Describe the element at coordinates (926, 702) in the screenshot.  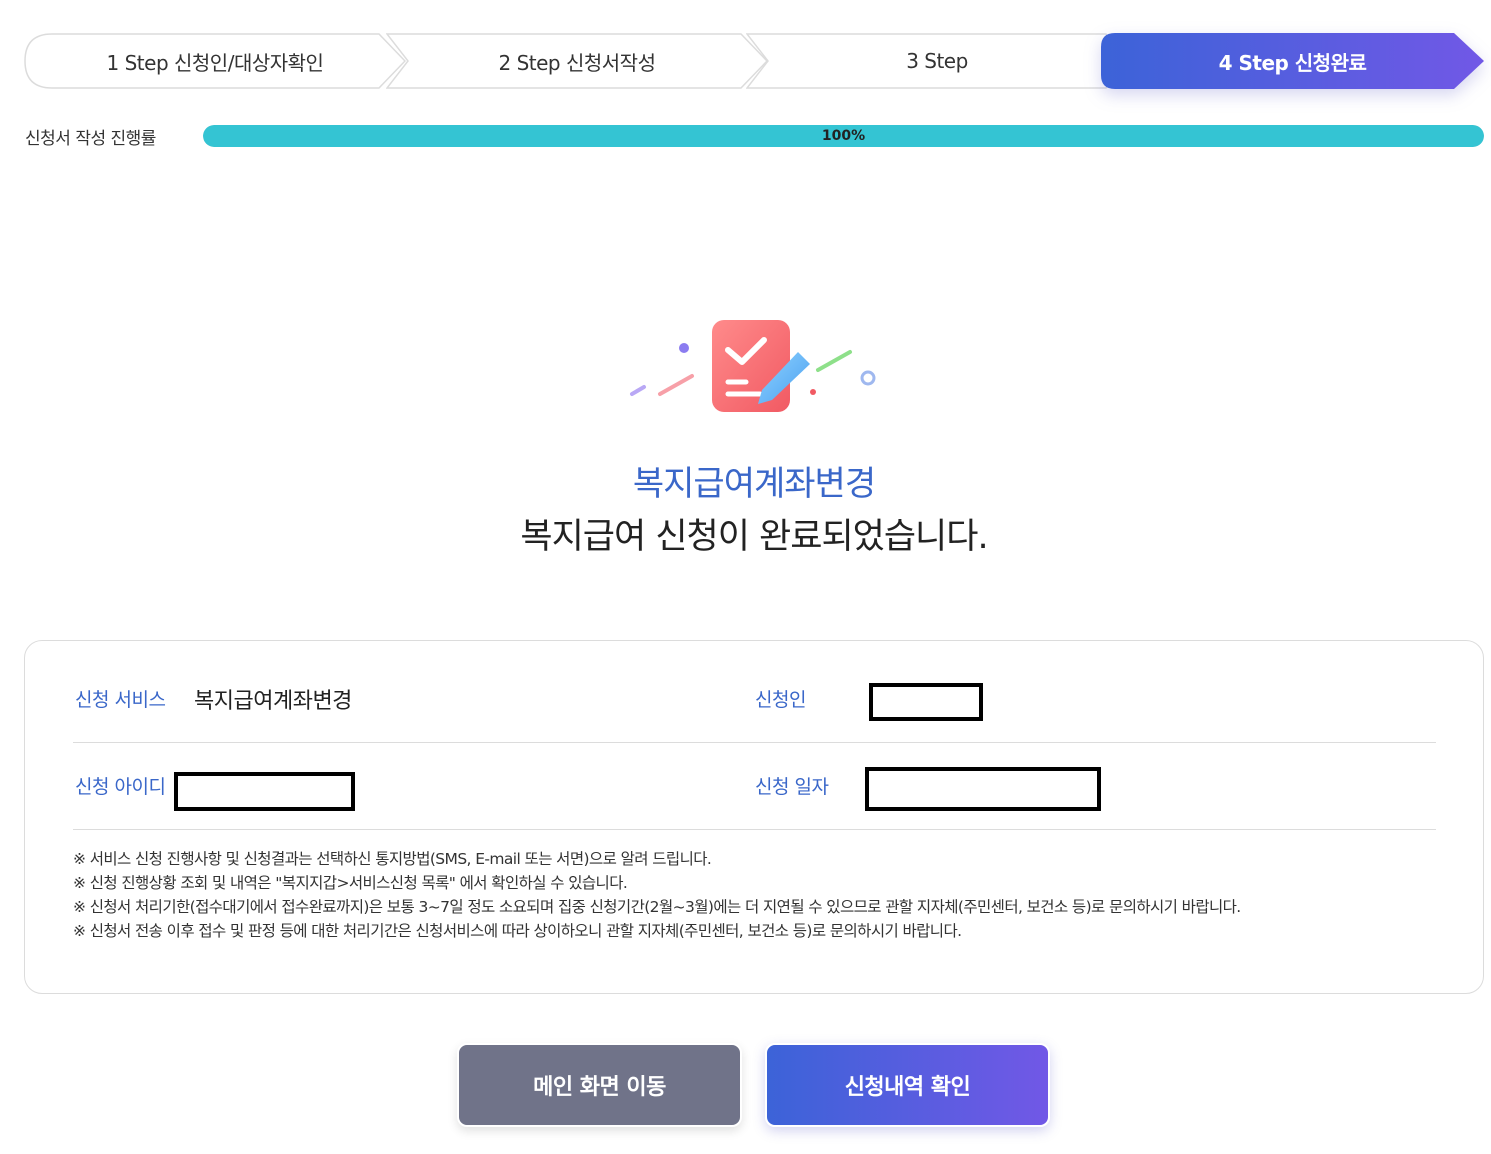
I see `applicant-value-redacted` at that location.